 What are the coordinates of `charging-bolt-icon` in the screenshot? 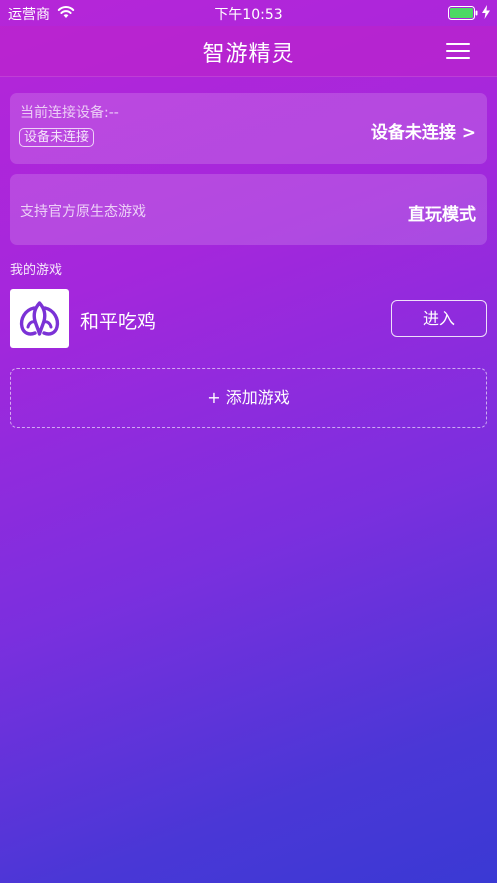 It's located at (486, 14).